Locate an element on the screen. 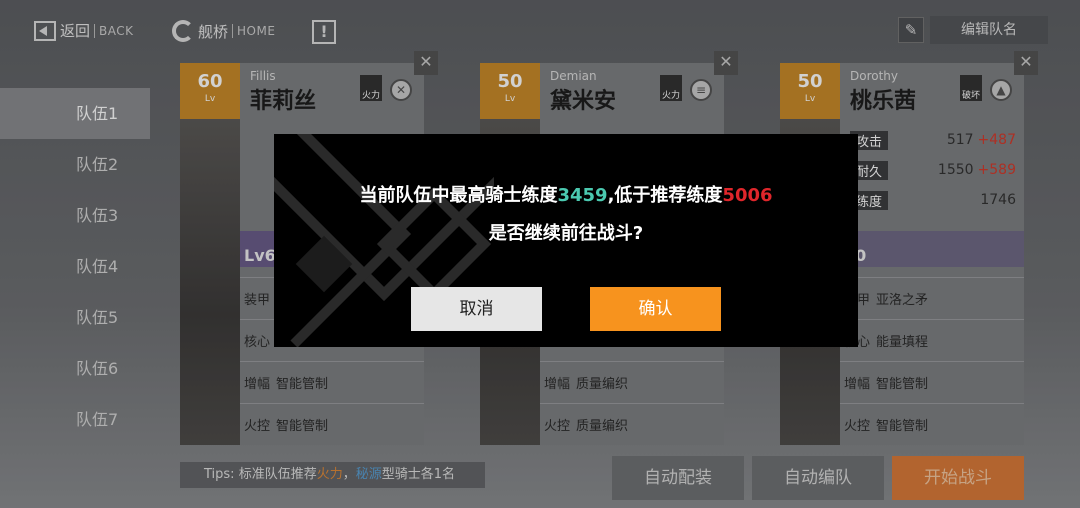  dialog-message-line1: 当前队伍中最高骑士练度3459,低于推荐练度5006 is located at coordinates (566, 194).